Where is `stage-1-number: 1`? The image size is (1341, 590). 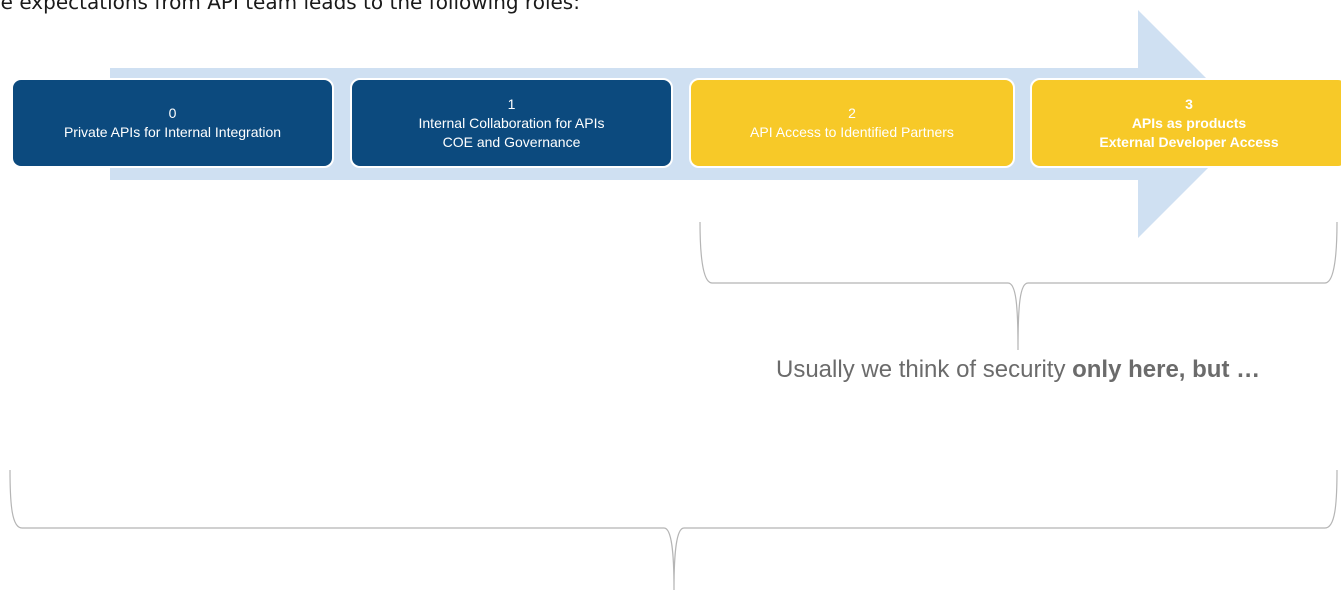
stage-1-number: 1 is located at coordinates (511, 103).